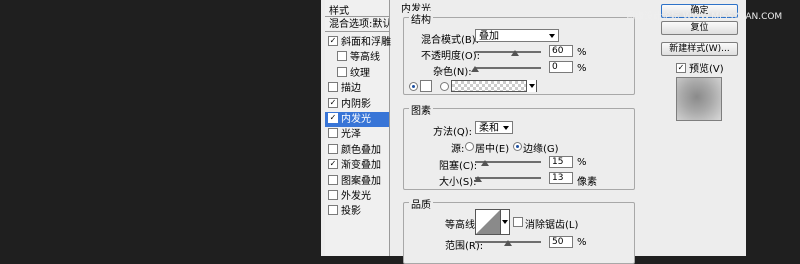  I want to click on quality-group, so click(519, 233).